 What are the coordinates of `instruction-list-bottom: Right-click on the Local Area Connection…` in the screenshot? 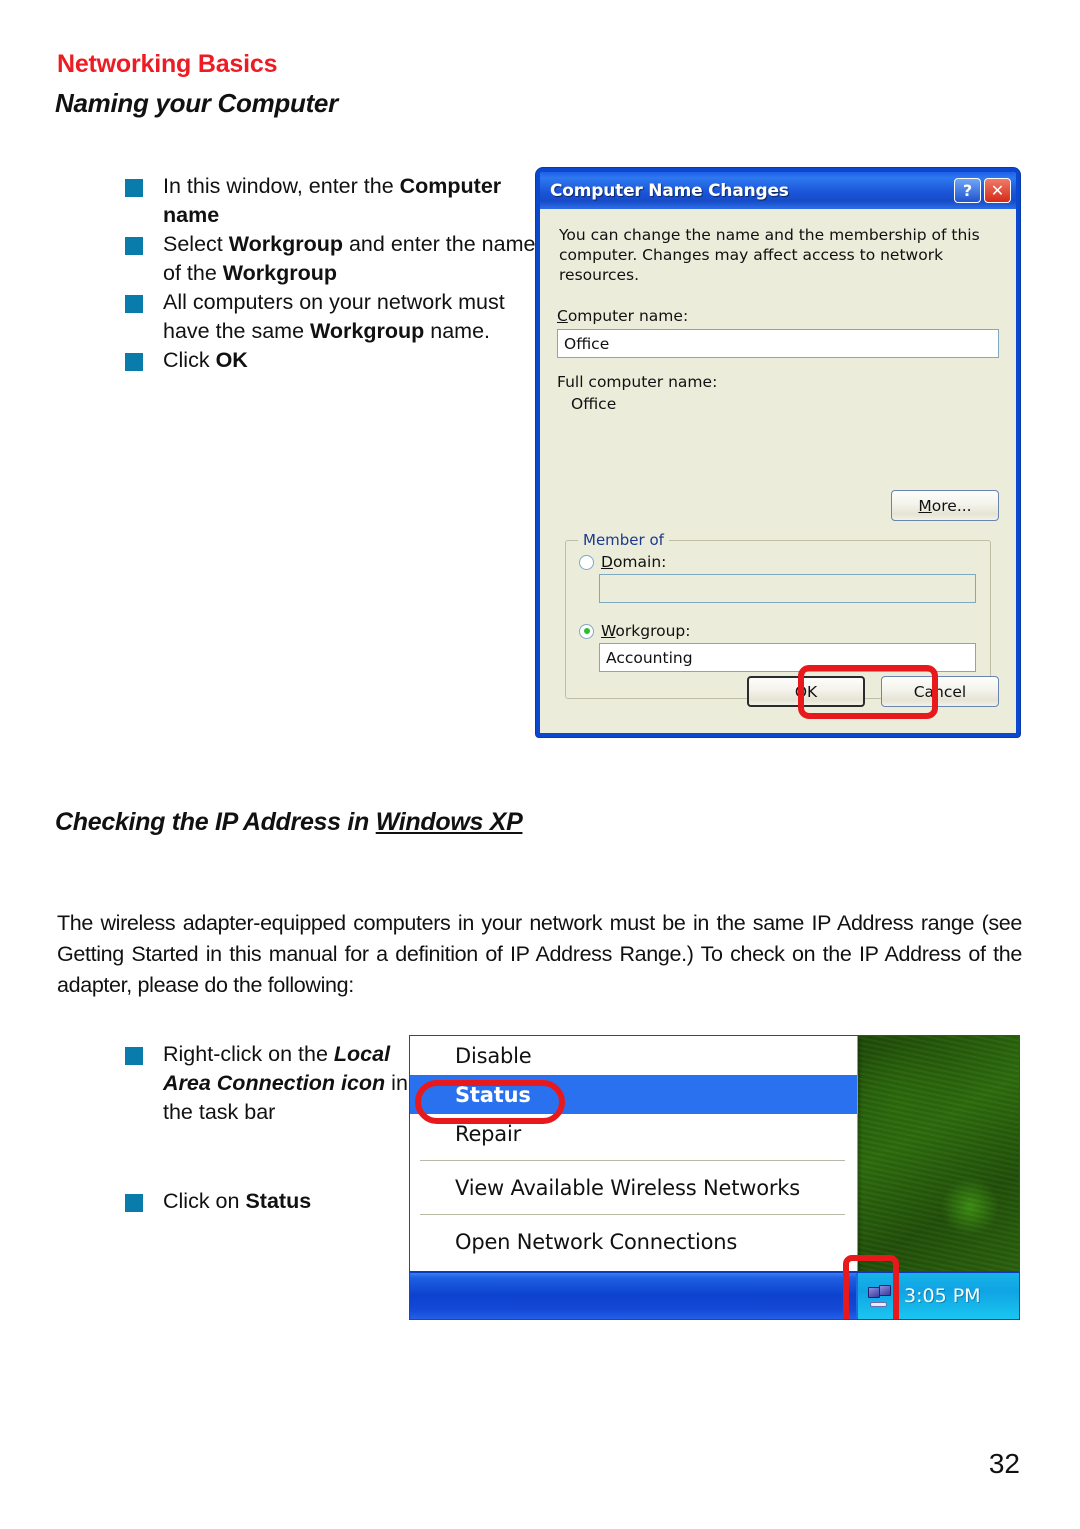 It's located at (275, 1128).